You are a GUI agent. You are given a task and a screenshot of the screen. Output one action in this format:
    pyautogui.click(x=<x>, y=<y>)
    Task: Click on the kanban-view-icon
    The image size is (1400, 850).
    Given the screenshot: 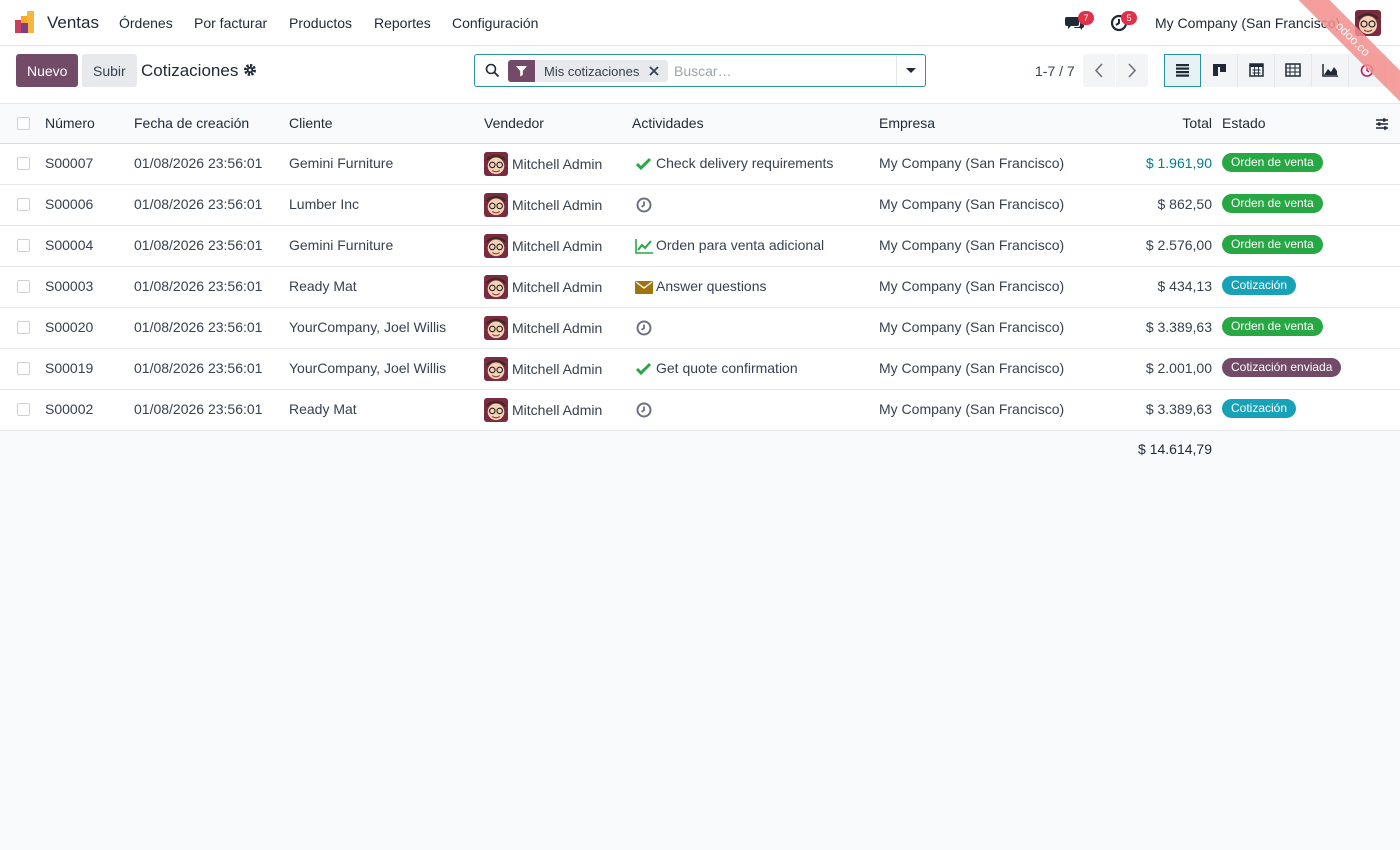 What is the action you would take?
    pyautogui.click(x=1219, y=70)
    